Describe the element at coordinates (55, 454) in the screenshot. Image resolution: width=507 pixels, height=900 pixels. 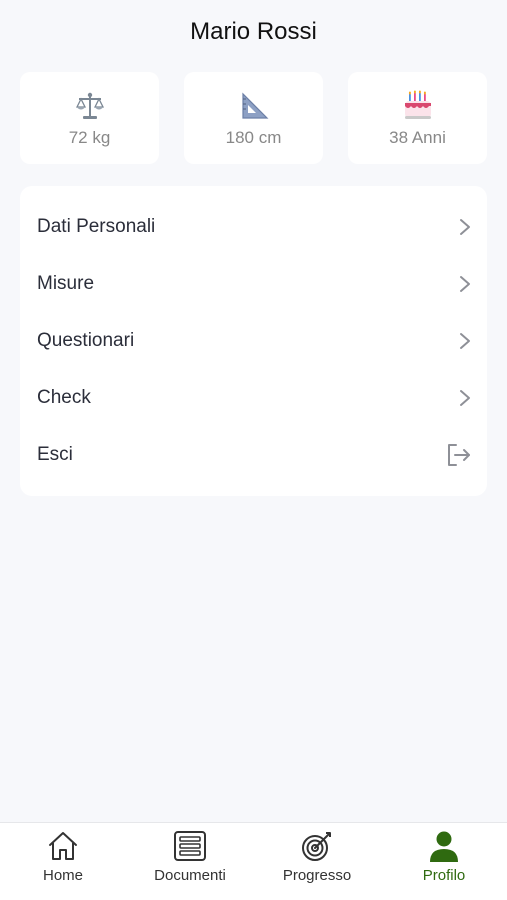
I see `menu-item-label: Esci` at that location.